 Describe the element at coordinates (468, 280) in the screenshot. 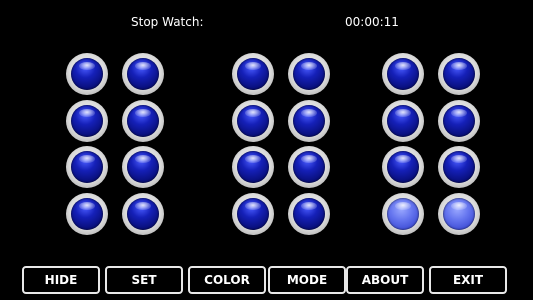

I see `exit-button: EXIT` at that location.